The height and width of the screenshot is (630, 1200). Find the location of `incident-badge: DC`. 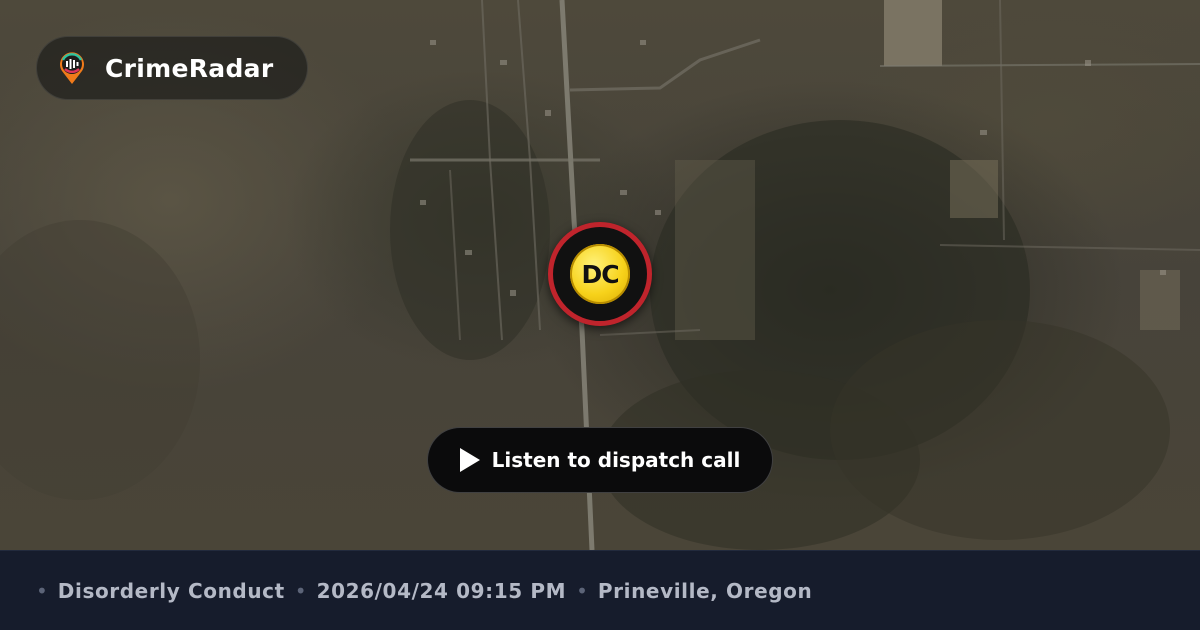

incident-badge: DC is located at coordinates (600, 274).